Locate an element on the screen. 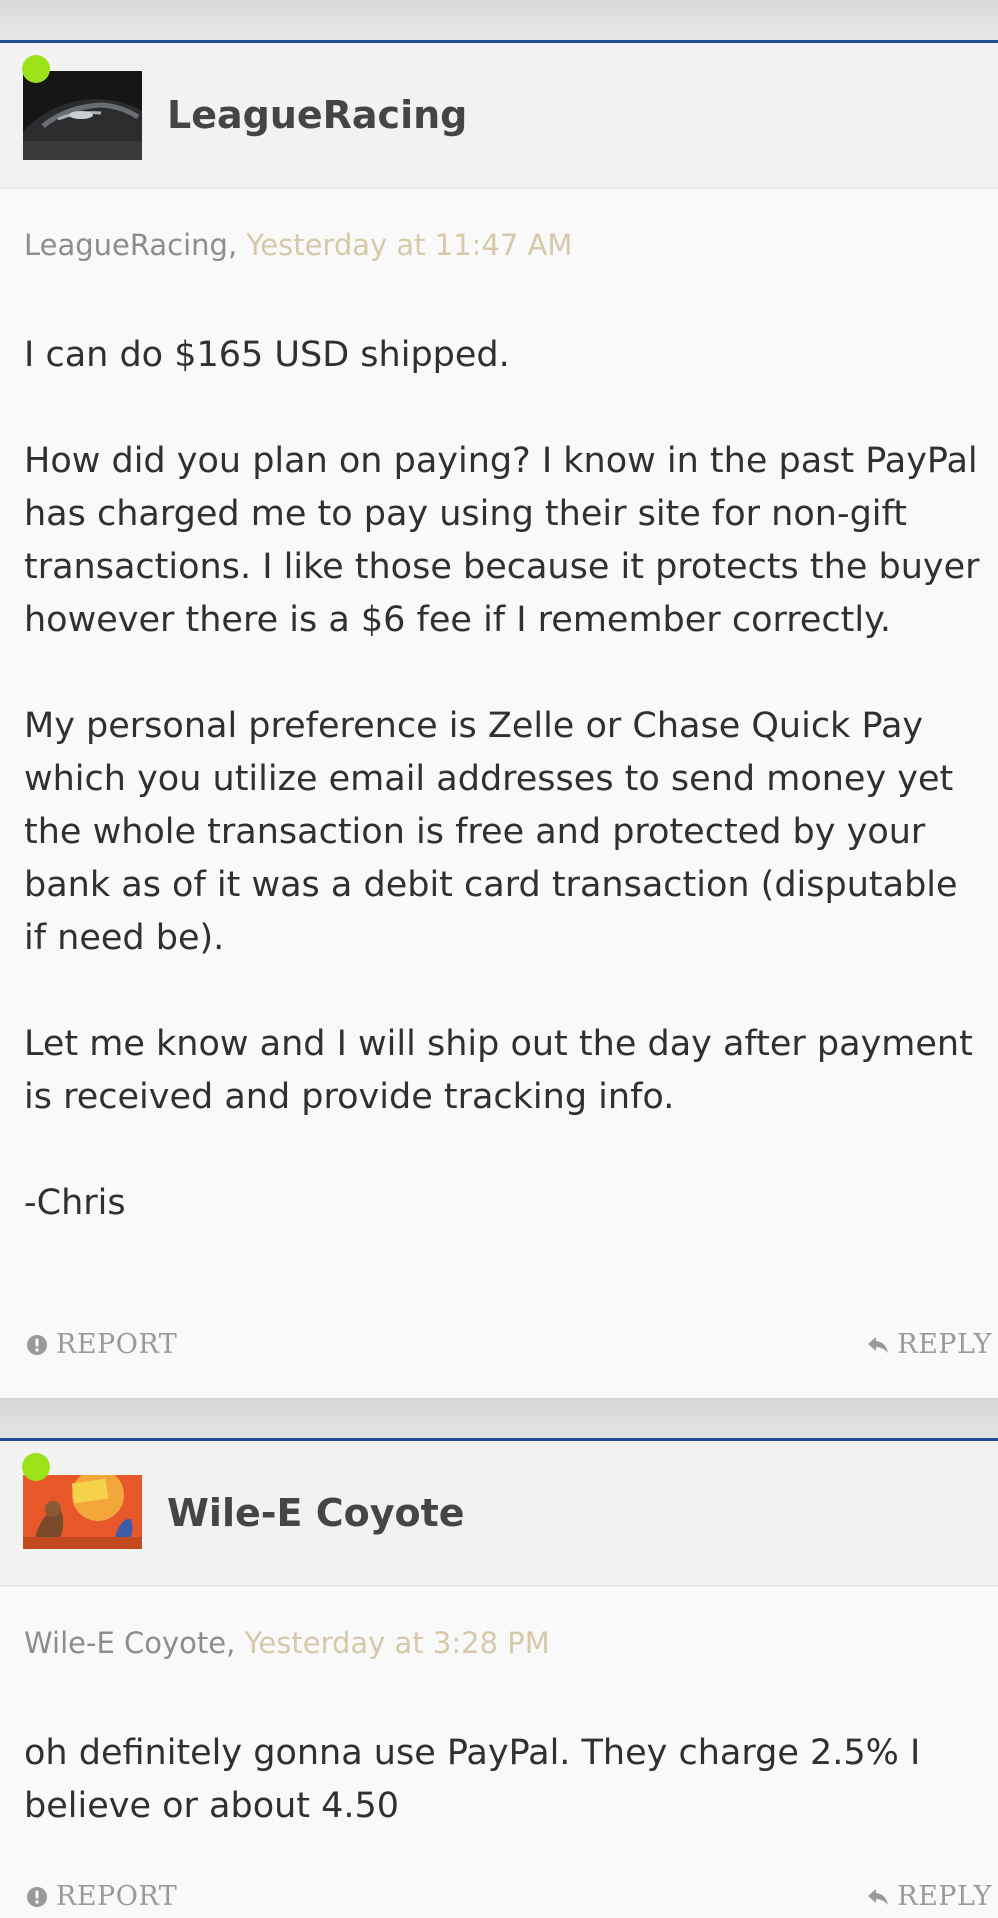 This screenshot has height=1918, width=998. post-meta: LeagueRacing, Yesterday at 11:47 AM is located at coordinates (298, 245).